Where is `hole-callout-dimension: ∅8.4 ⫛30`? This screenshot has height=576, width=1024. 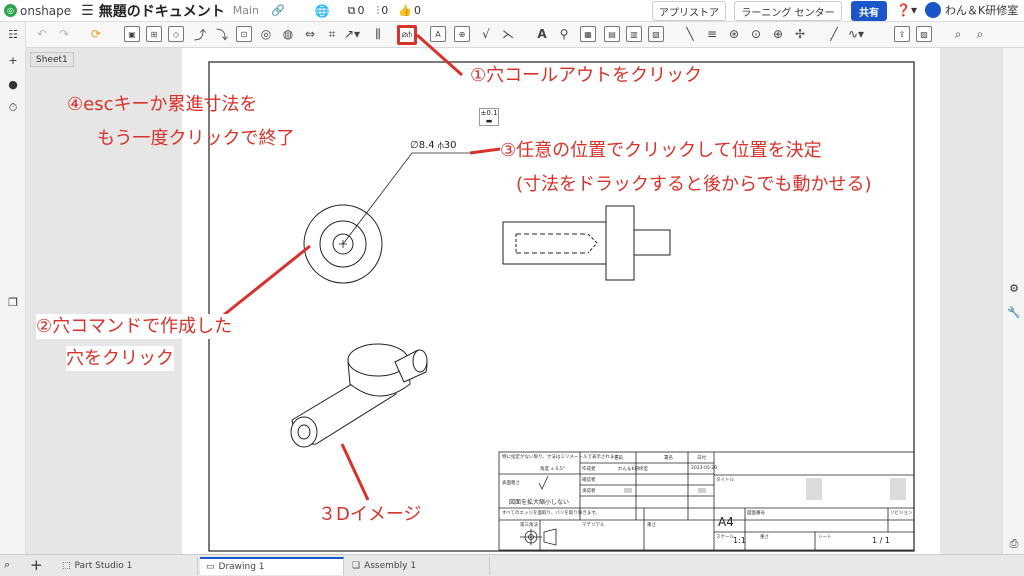 hole-callout-dimension: ∅8.4 ⫛30 is located at coordinates (433, 145).